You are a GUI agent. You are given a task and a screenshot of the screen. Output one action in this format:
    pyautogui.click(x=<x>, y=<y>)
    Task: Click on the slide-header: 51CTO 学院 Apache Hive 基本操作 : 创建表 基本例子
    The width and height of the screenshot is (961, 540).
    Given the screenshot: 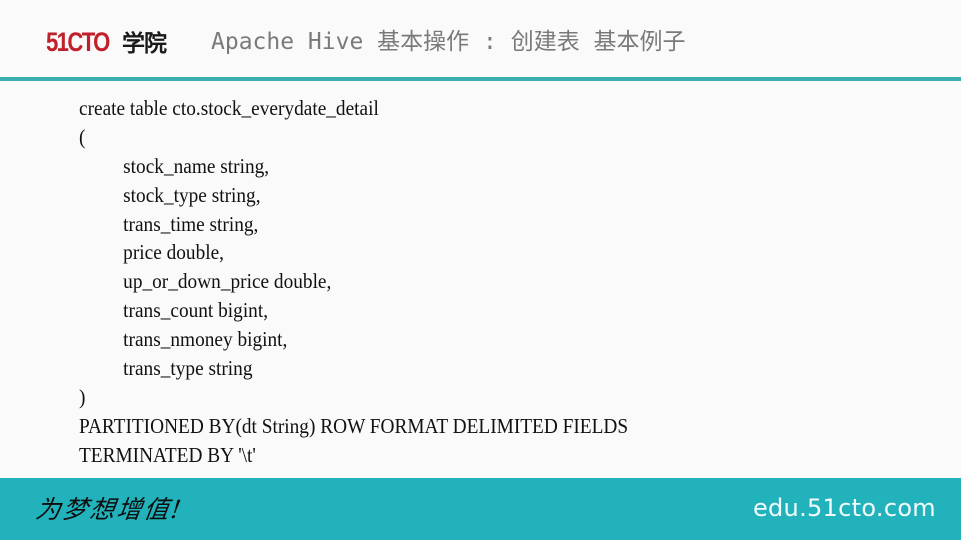 What is the action you would take?
    pyautogui.click(x=480, y=38)
    